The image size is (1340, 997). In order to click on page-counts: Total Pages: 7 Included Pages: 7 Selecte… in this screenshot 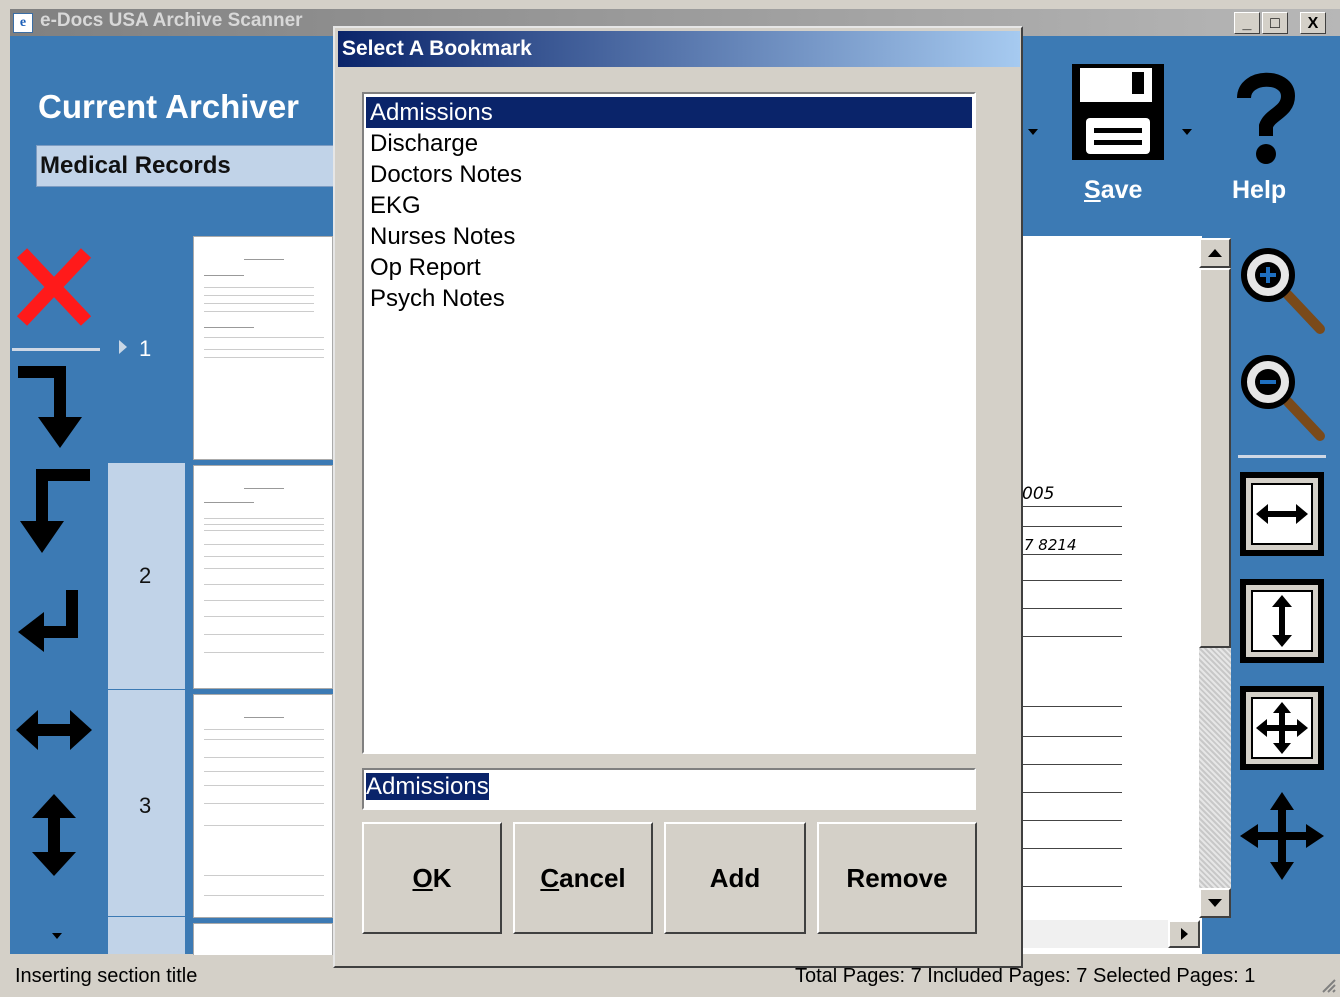, I will do `click(1025, 976)`.